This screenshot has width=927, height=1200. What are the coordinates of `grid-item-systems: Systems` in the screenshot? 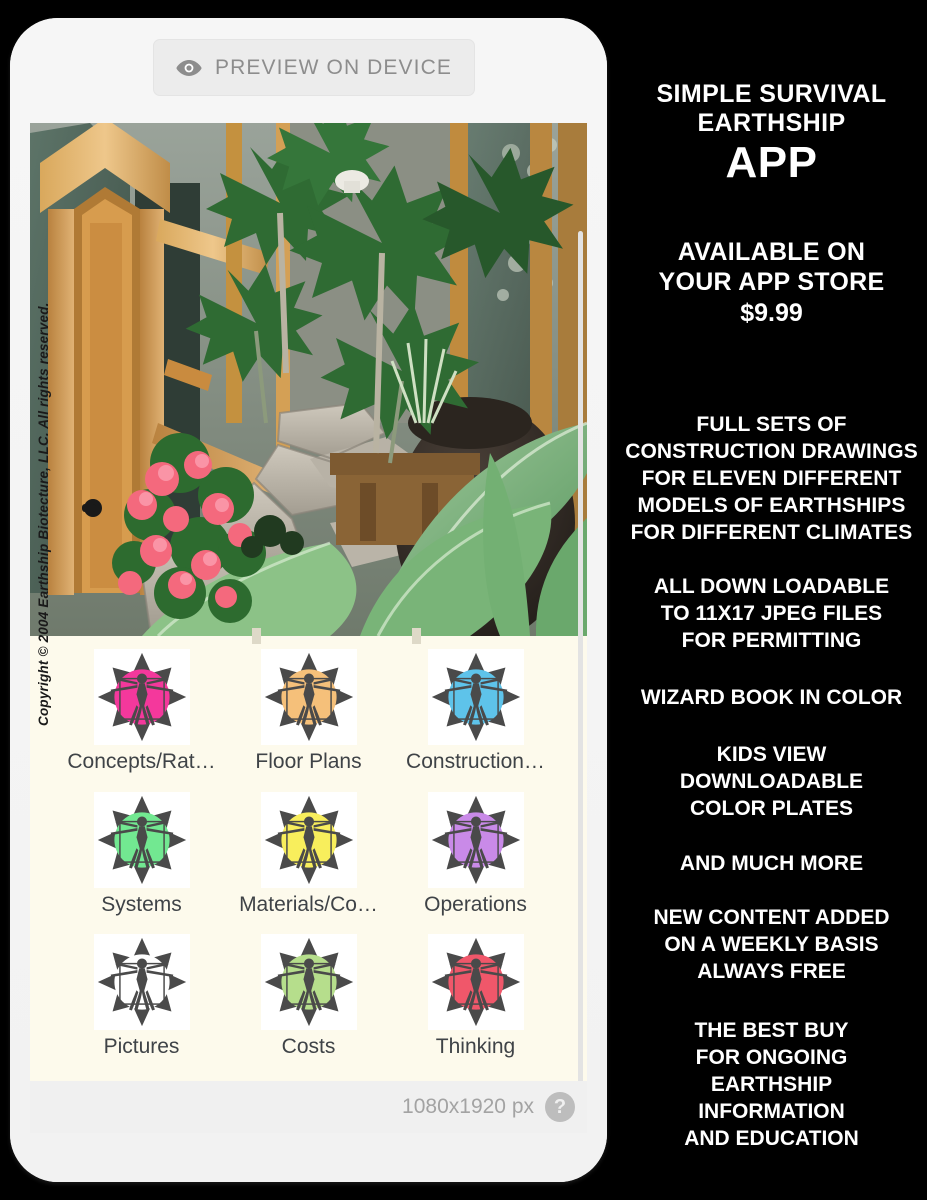 It's located at (141, 863).